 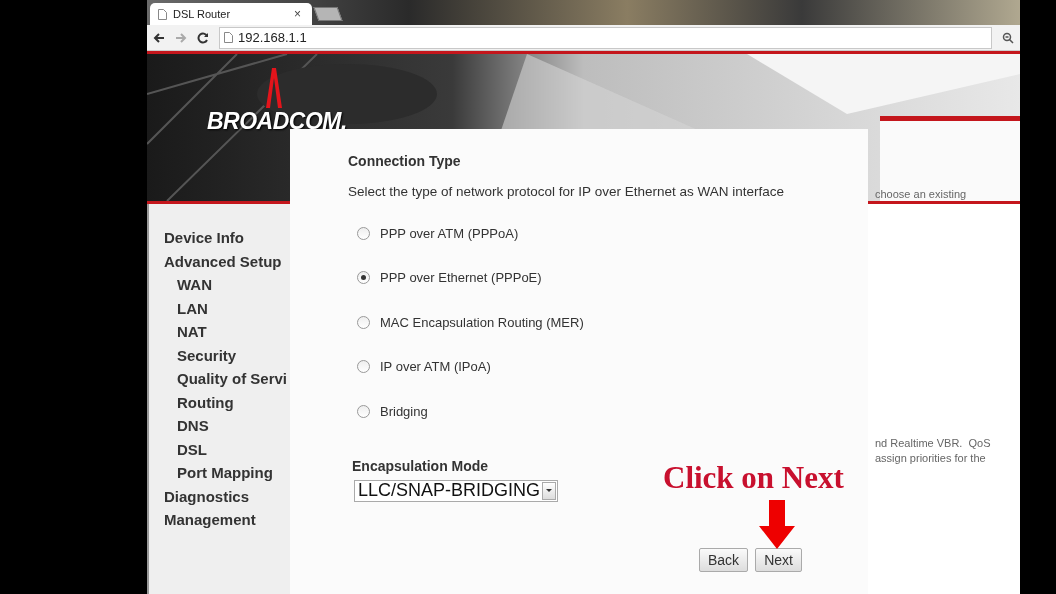 I want to click on close-tab-button: ×, so click(x=297, y=14).